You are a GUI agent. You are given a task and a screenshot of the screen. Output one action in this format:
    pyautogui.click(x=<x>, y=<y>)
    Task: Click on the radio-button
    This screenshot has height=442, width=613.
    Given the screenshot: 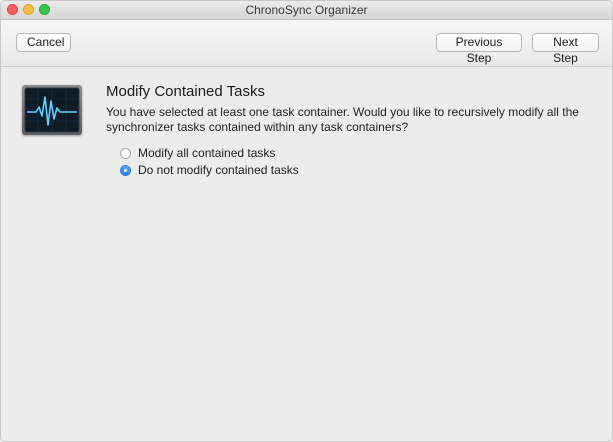 What is the action you would take?
    pyautogui.click(x=125, y=153)
    